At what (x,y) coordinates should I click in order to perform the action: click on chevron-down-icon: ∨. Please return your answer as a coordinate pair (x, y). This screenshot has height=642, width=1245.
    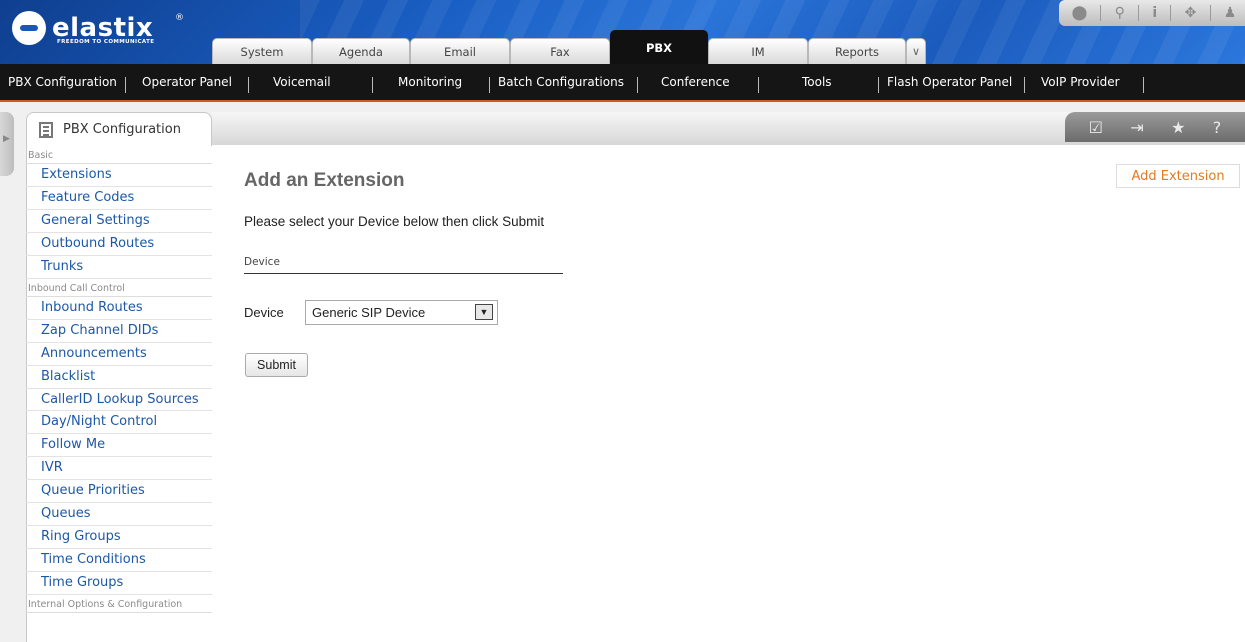
    Looking at the image, I should click on (916, 51).